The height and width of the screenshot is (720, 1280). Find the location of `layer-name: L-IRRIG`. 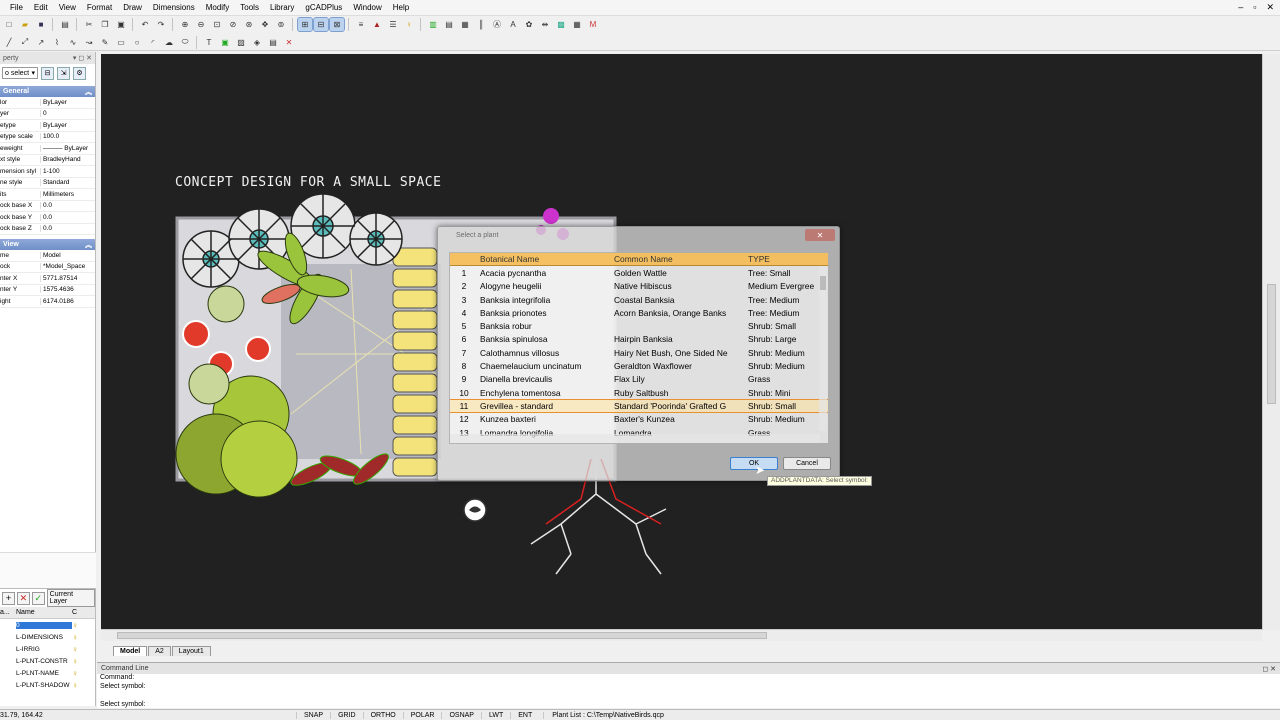

layer-name: L-IRRIG is located at coordinates (44, 649).